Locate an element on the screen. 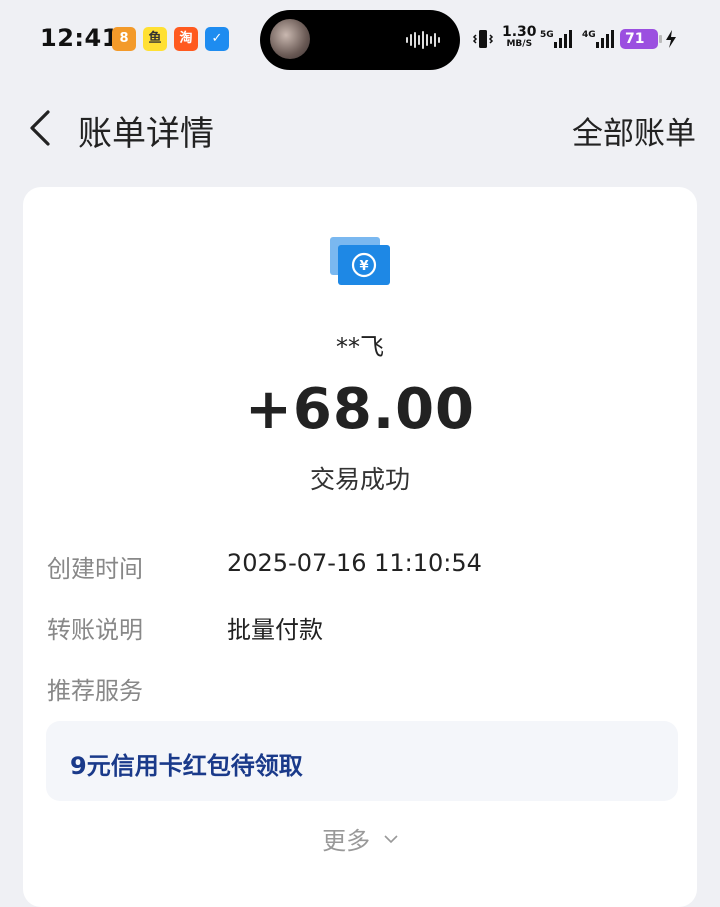 Image resolution: width=720 pixels, height=907 pixels. audio-wave-icon is located at coordinates (423, 40).